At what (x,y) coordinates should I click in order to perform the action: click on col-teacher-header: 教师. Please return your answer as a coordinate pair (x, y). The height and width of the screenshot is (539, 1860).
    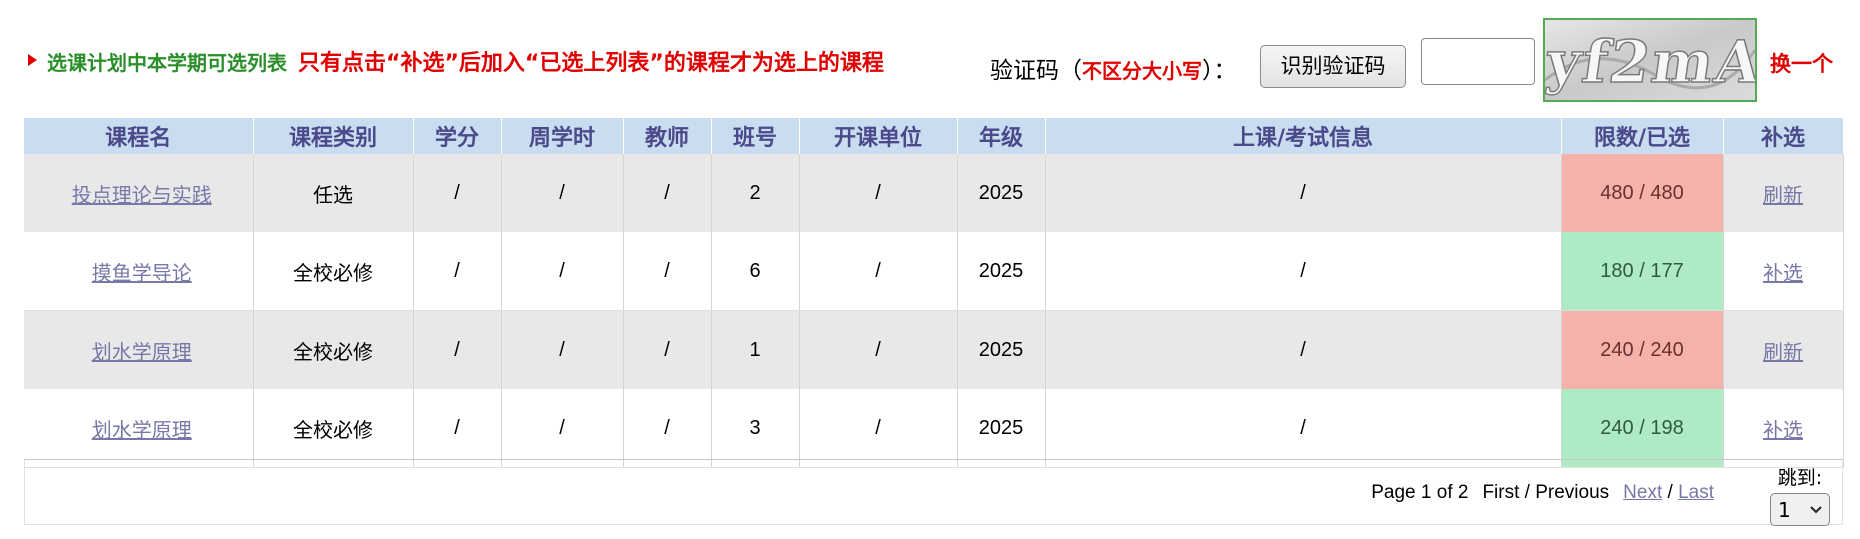
    Looking at the image, I should click on (667, 136).